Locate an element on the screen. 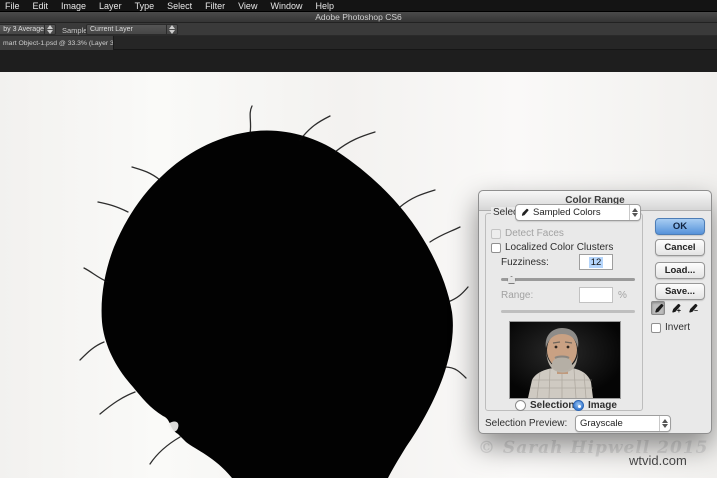  subtract-from-sample-eyedropper-button: − is located at coordinates (692, 308).